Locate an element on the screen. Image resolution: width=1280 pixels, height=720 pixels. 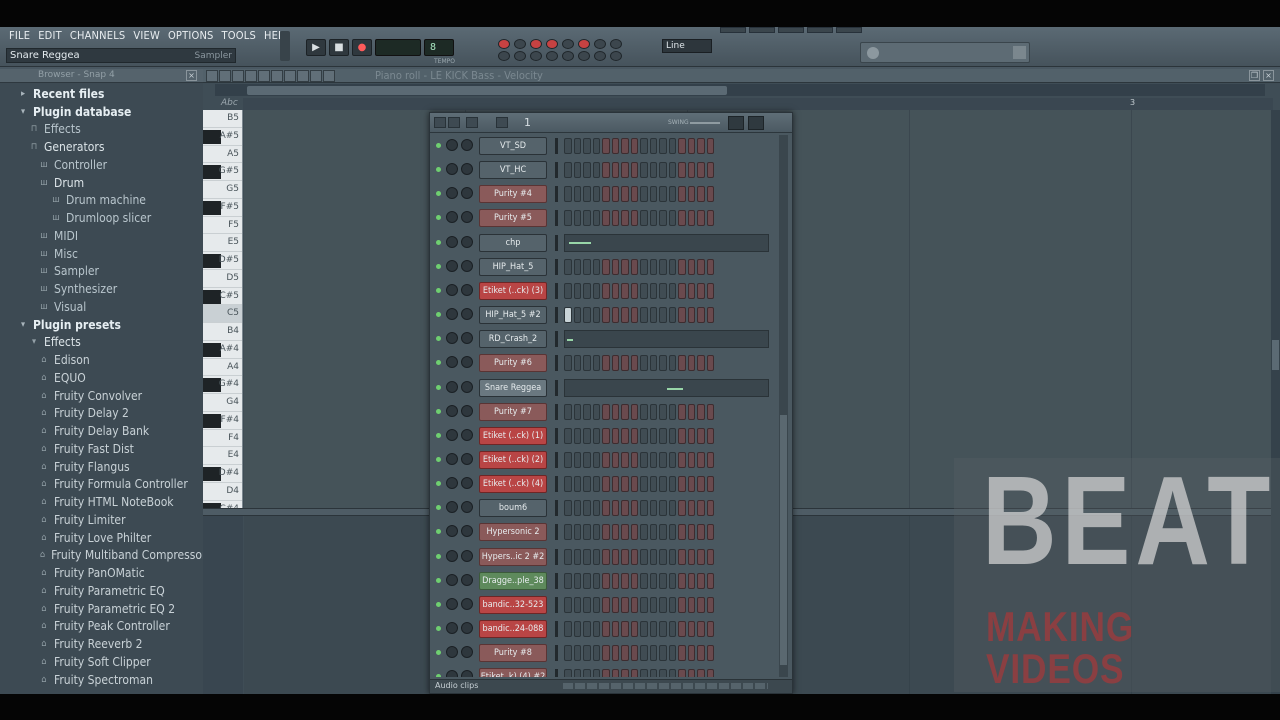
pencil-icon is located at coordinates (502, 122).